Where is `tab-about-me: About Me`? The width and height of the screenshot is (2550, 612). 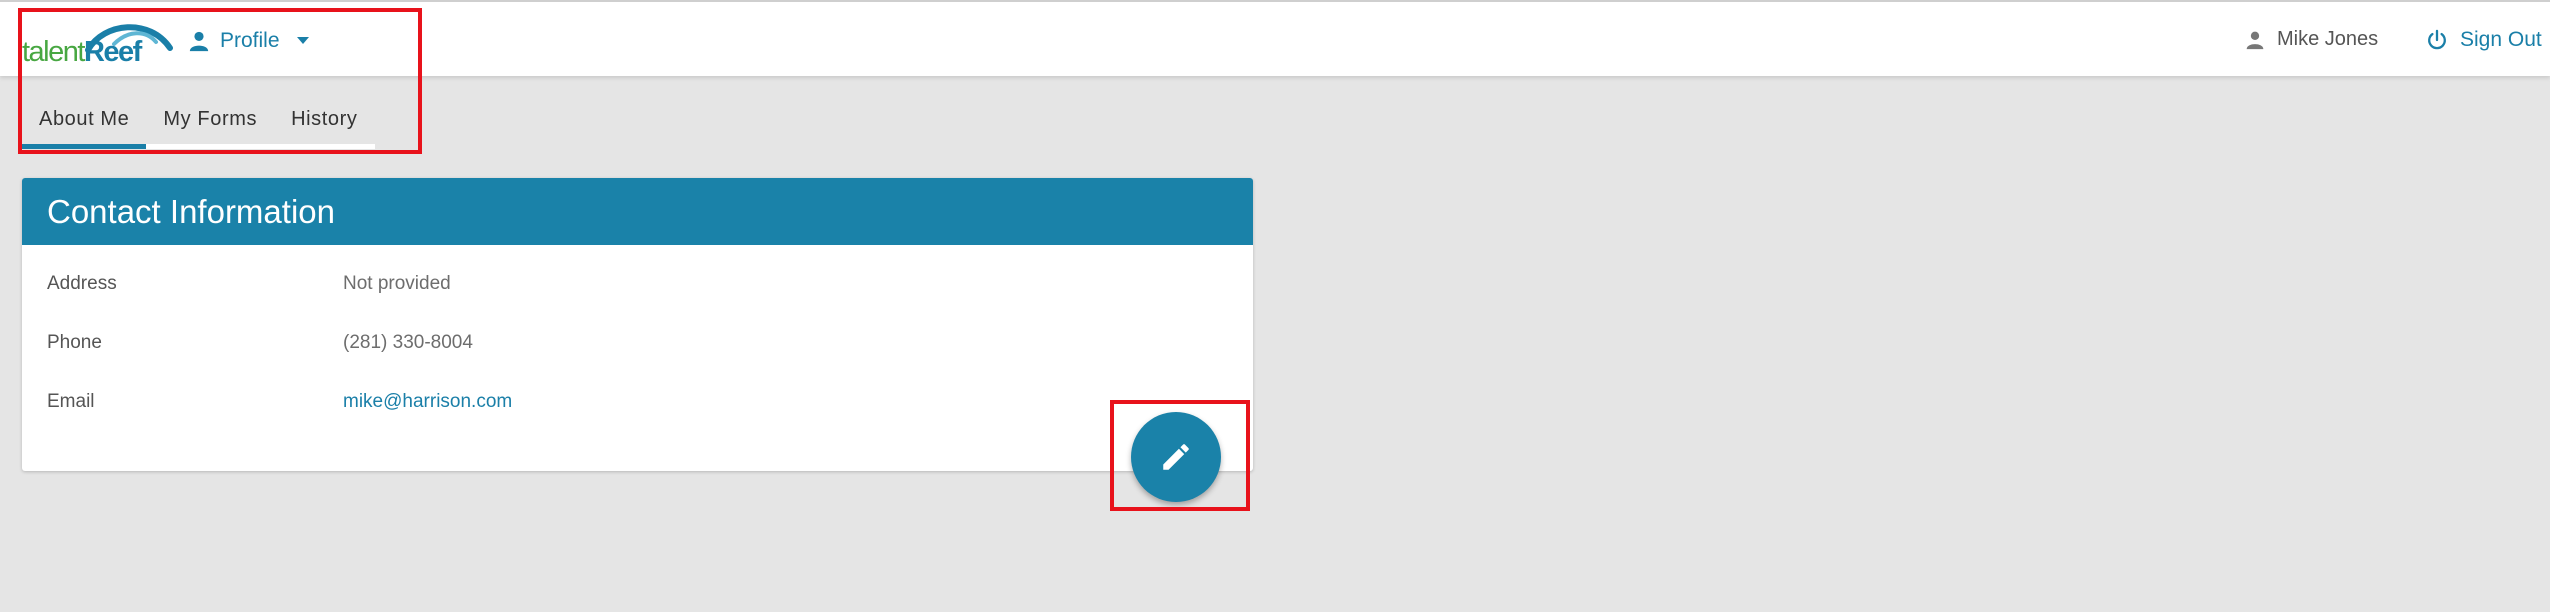
tab-about-me: About Me is located at coordinates (84, 121).